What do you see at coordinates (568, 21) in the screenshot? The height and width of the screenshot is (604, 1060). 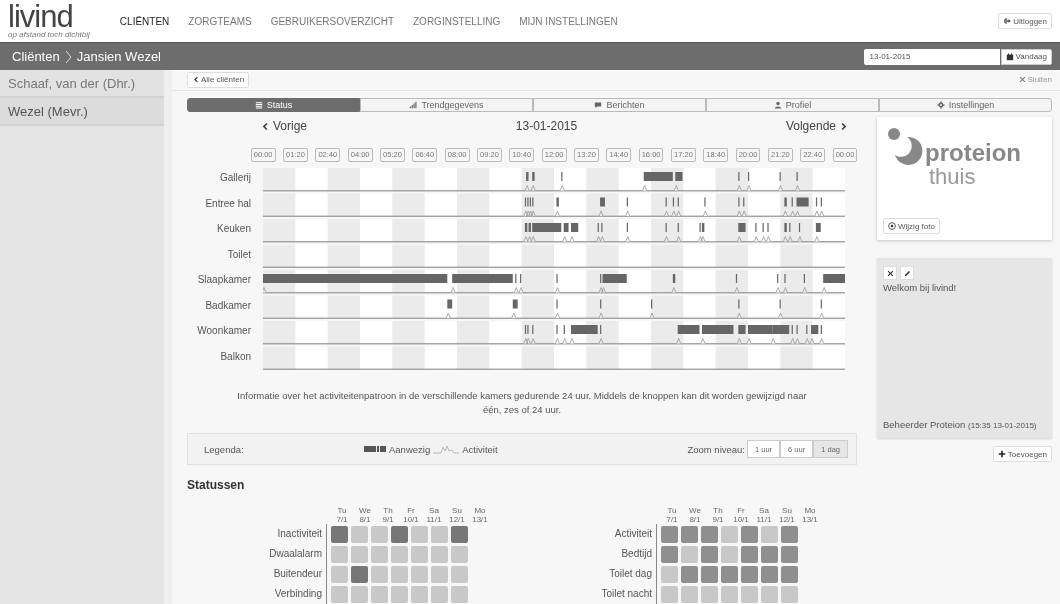 I see `nav-link: MIJN INSTELLINGEN` at bounding box center [568, 21].